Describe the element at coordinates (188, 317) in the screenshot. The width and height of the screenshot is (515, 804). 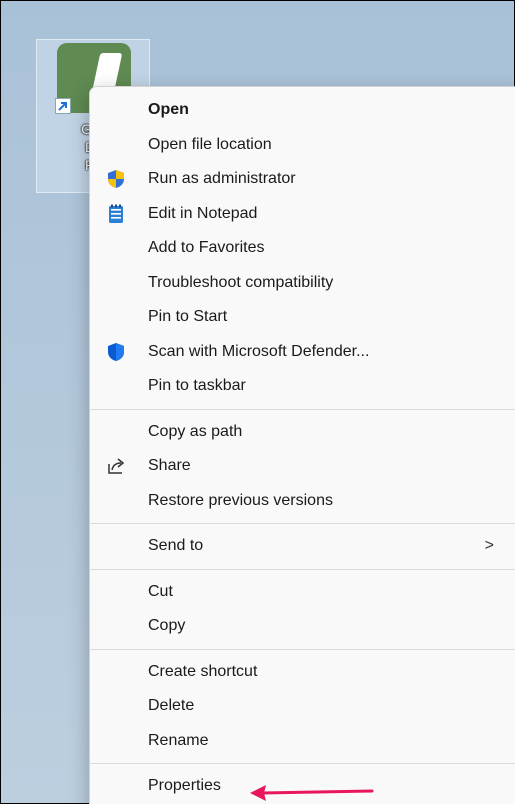
I see `menu-item-label: Pin to Start` at that location.